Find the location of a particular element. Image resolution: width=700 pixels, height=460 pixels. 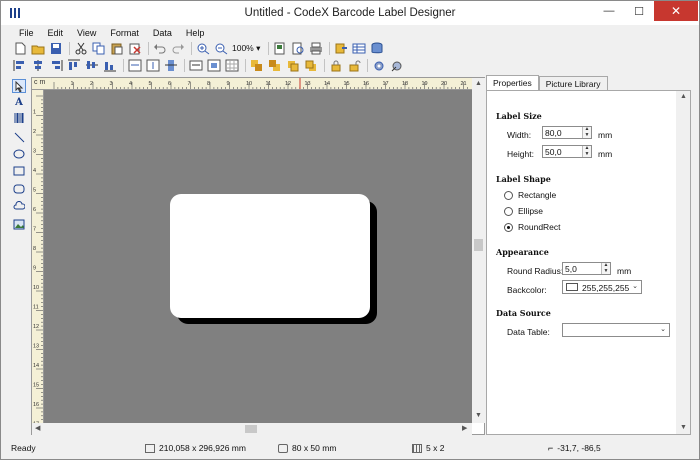

save-icon is located at coordinates (56, 48).